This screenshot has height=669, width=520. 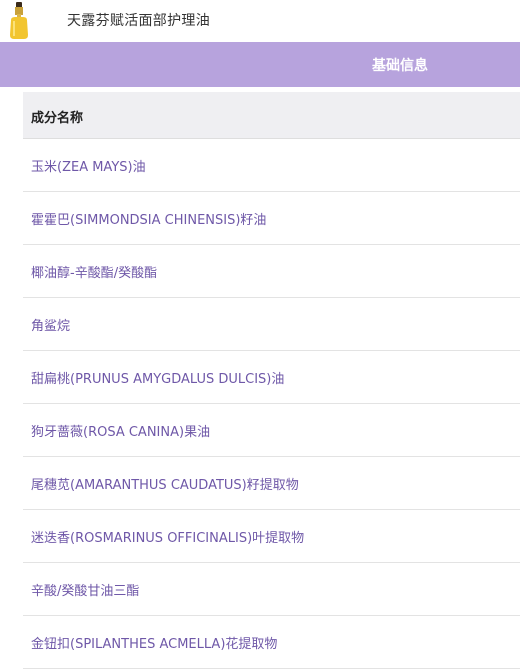 I want to click on ingredient-name: 霍霍巴(SIMMONDSIA CHINENSIS)籽油, so click(x=149, y=220).